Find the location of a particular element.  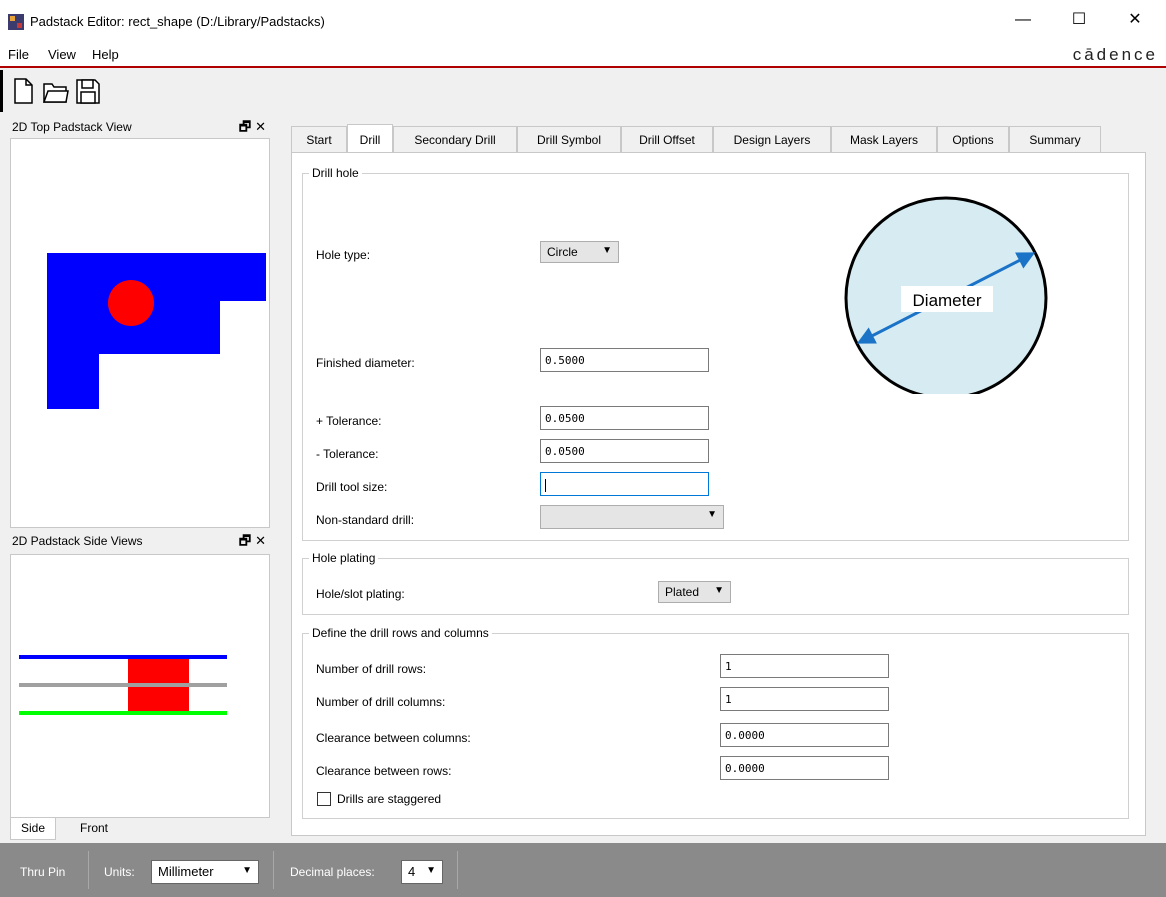

hole-type-select: Circle ▼ is located at coordinates (579, 252).